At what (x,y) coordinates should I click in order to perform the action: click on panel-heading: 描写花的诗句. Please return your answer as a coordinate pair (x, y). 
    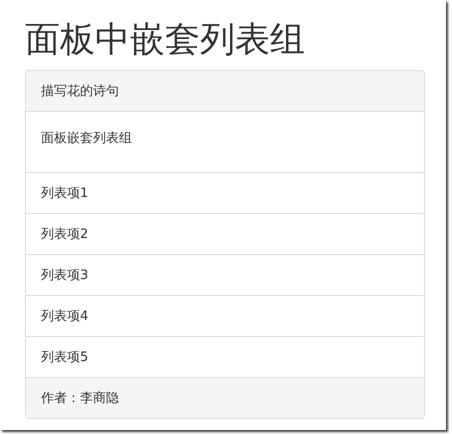
    Looking at the image, I should click on (225, 91).